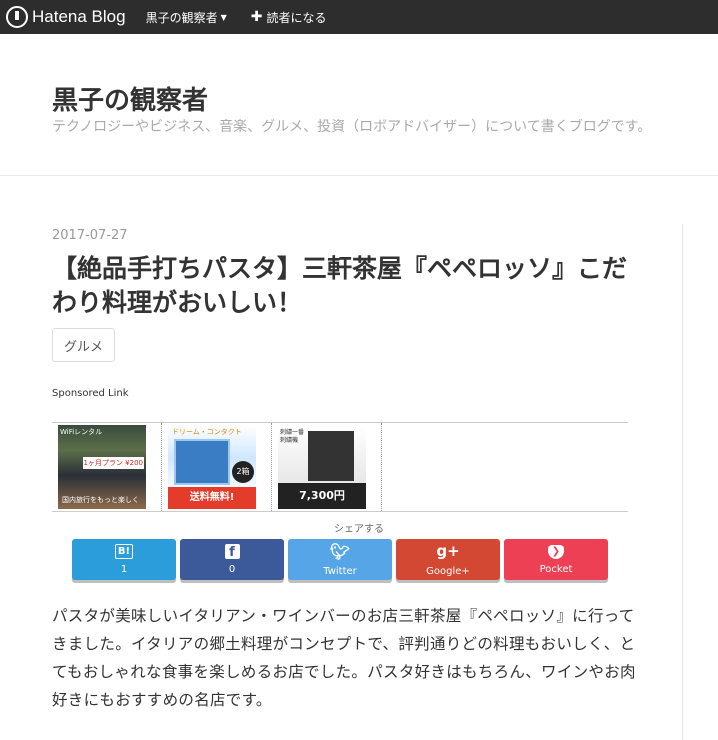 This screenshot has width=718, height=740. I want to click on ad-image: 刺繍一番刺繍機 7,300円, so click(322, 467).